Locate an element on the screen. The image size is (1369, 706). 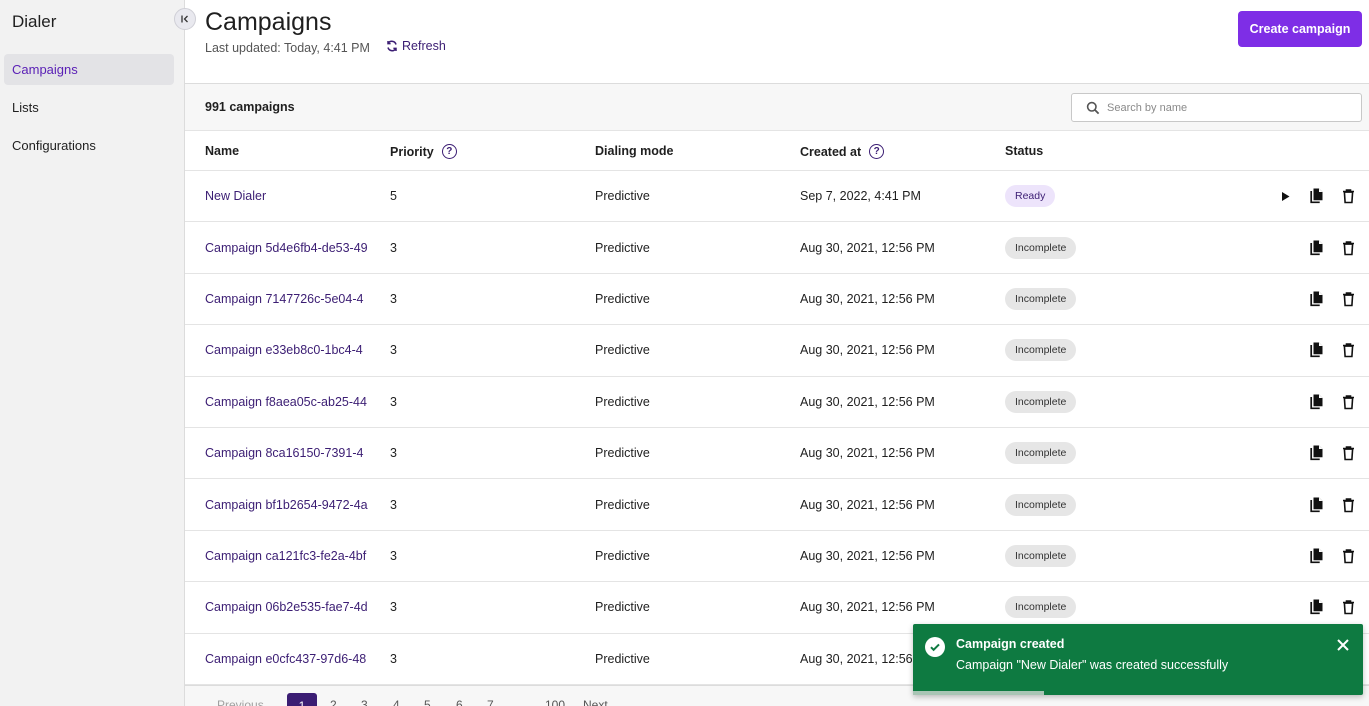
status-badge: Ready is located at coordinates (1030, 196).